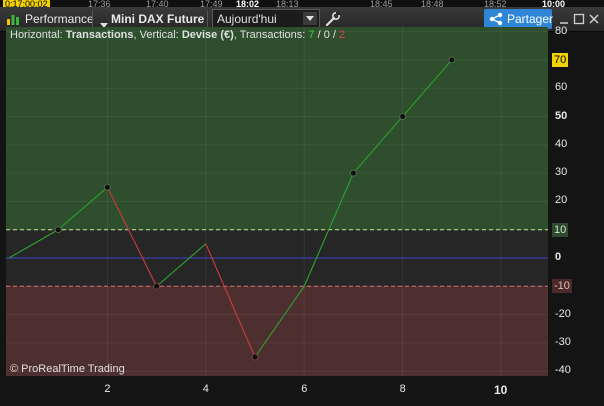 The width and height of the screenshot is (604, 406). I want to click on legend-vertical-label: , Vertical:, so click(156, 35).